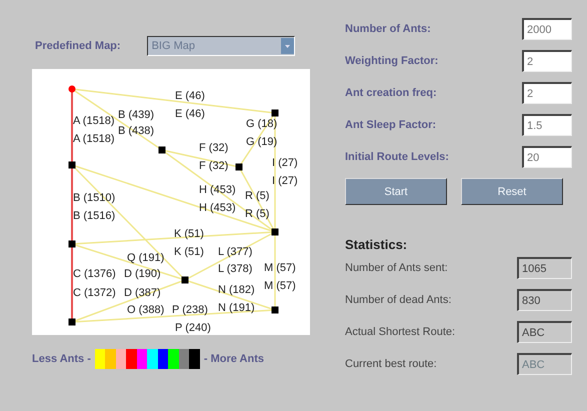 The height and width of the screenshot is (411, 587). What do you see at coordinates (72, 89) in the screenshot?
I see `start-node` at bounding box center [72, 89].